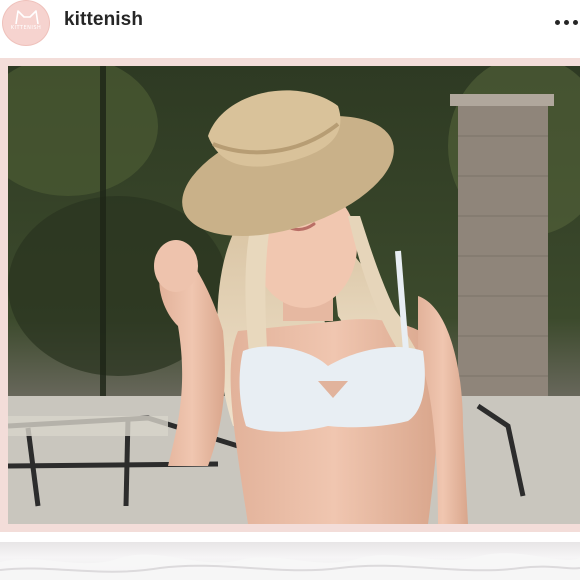 This screenshot has height=580, width=580. Describe the element at coordinates (564, 22) in the screenshot. I see `more-dots-icon` at that location.